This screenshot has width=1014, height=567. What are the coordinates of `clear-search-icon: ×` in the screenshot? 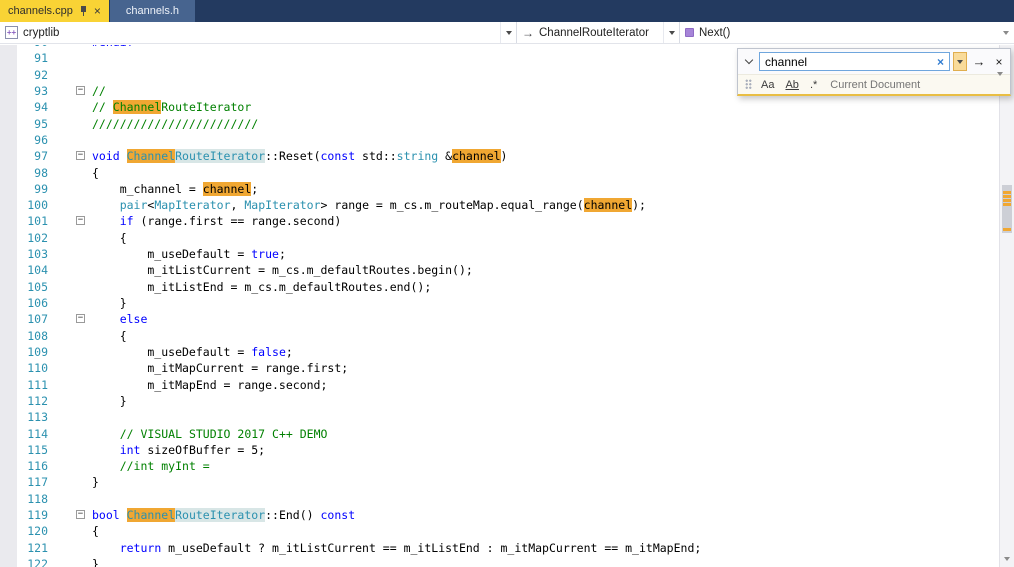 It's located at (940, 62).